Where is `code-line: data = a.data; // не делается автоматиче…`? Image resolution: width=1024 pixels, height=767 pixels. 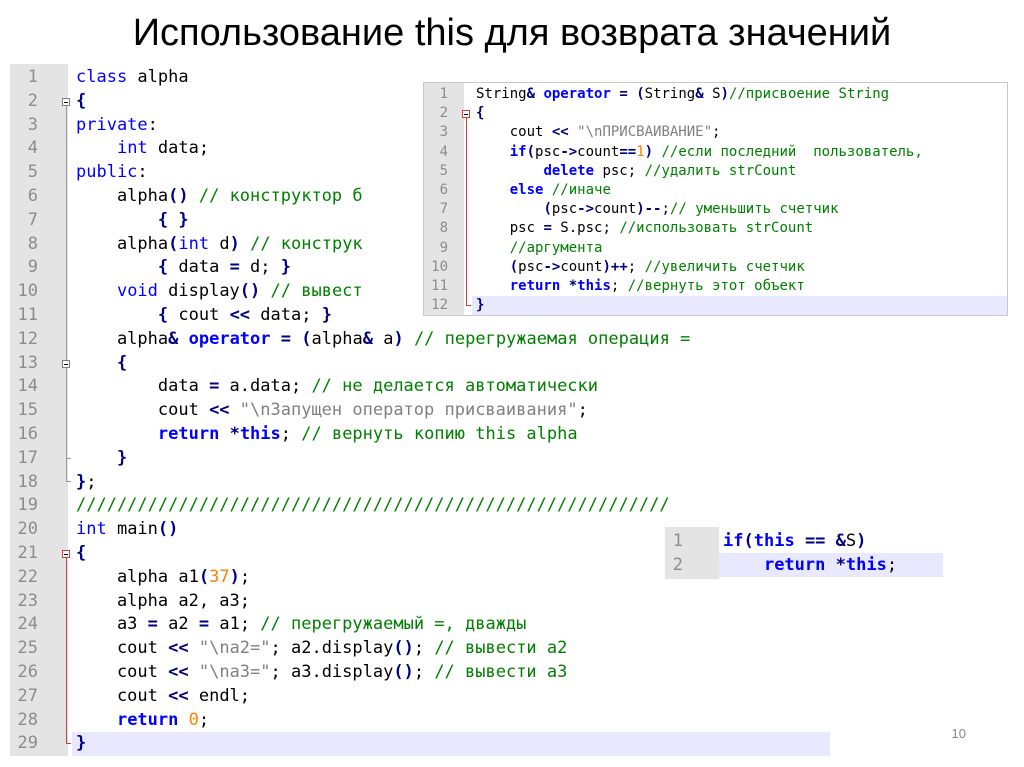 code-line: data = a.data; // не делается автоматиче… is located at coordinates (453, 387).